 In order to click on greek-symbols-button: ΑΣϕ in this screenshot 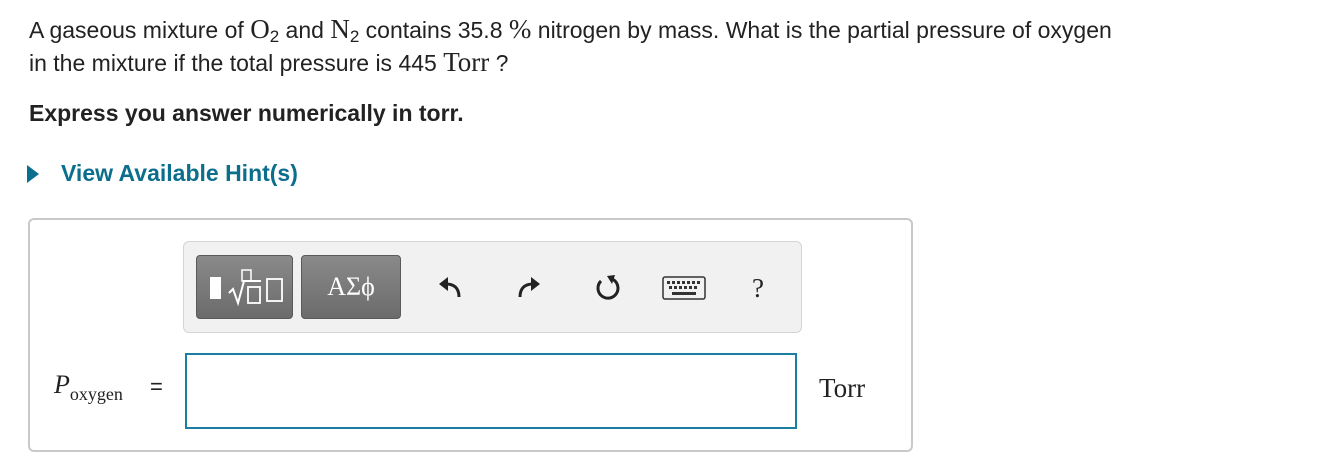, I will do `click(351, 287)`.